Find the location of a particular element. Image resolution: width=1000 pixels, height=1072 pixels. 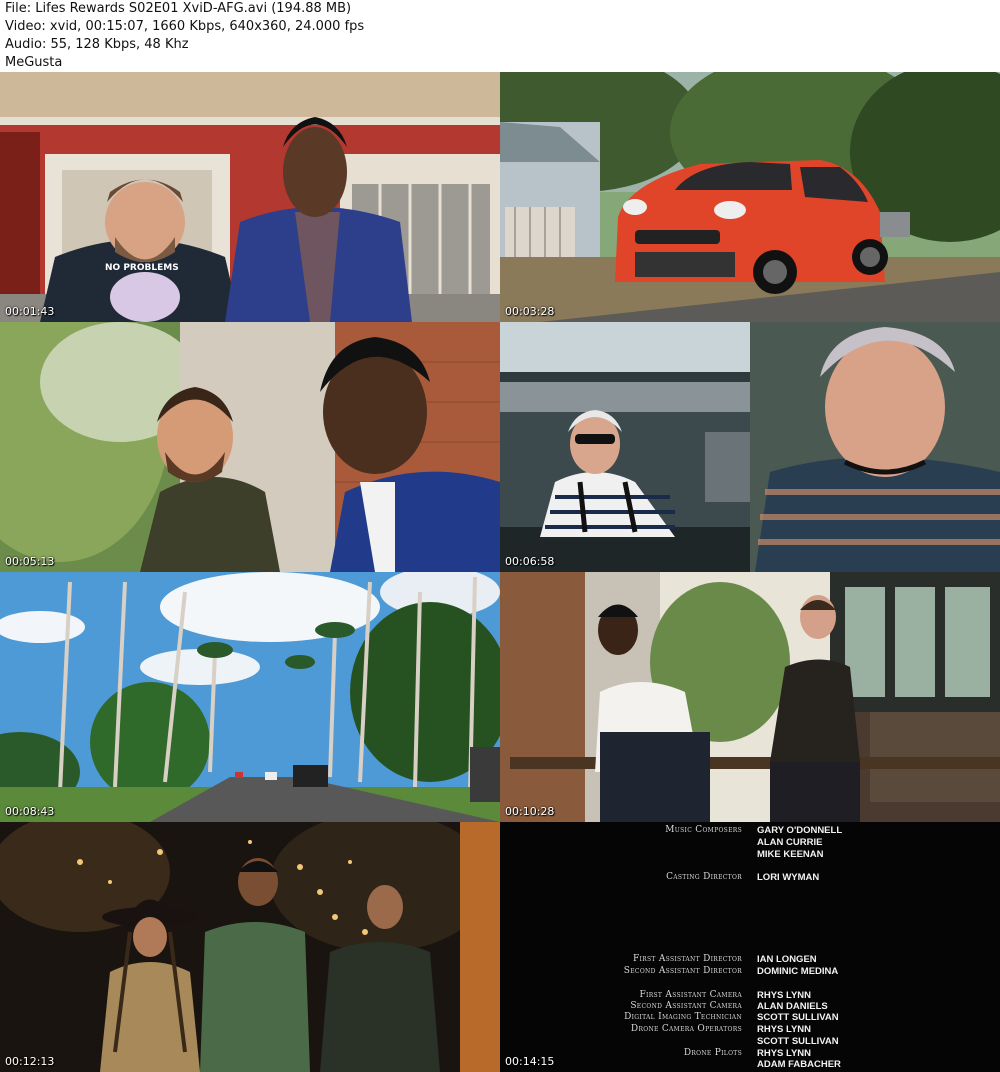

credit-name: IAN LONGEN is located at coordinates (787, 959).